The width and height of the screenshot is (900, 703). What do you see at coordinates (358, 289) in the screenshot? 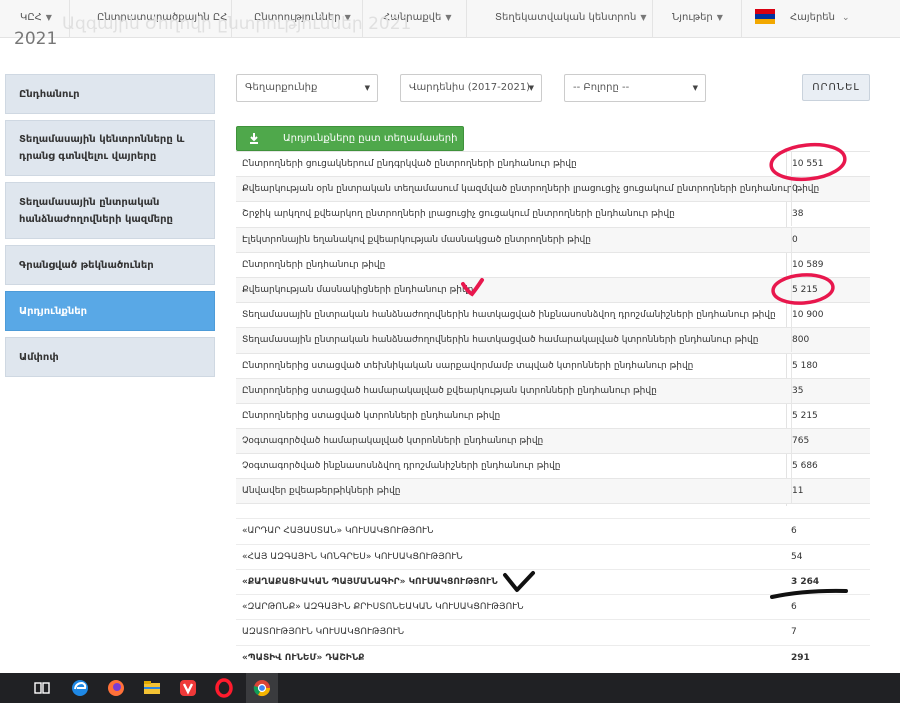
I see `stat-label: Քվեարկության մասնակիցների ընդհանուր թիվը` at bounding box center [358, 289].